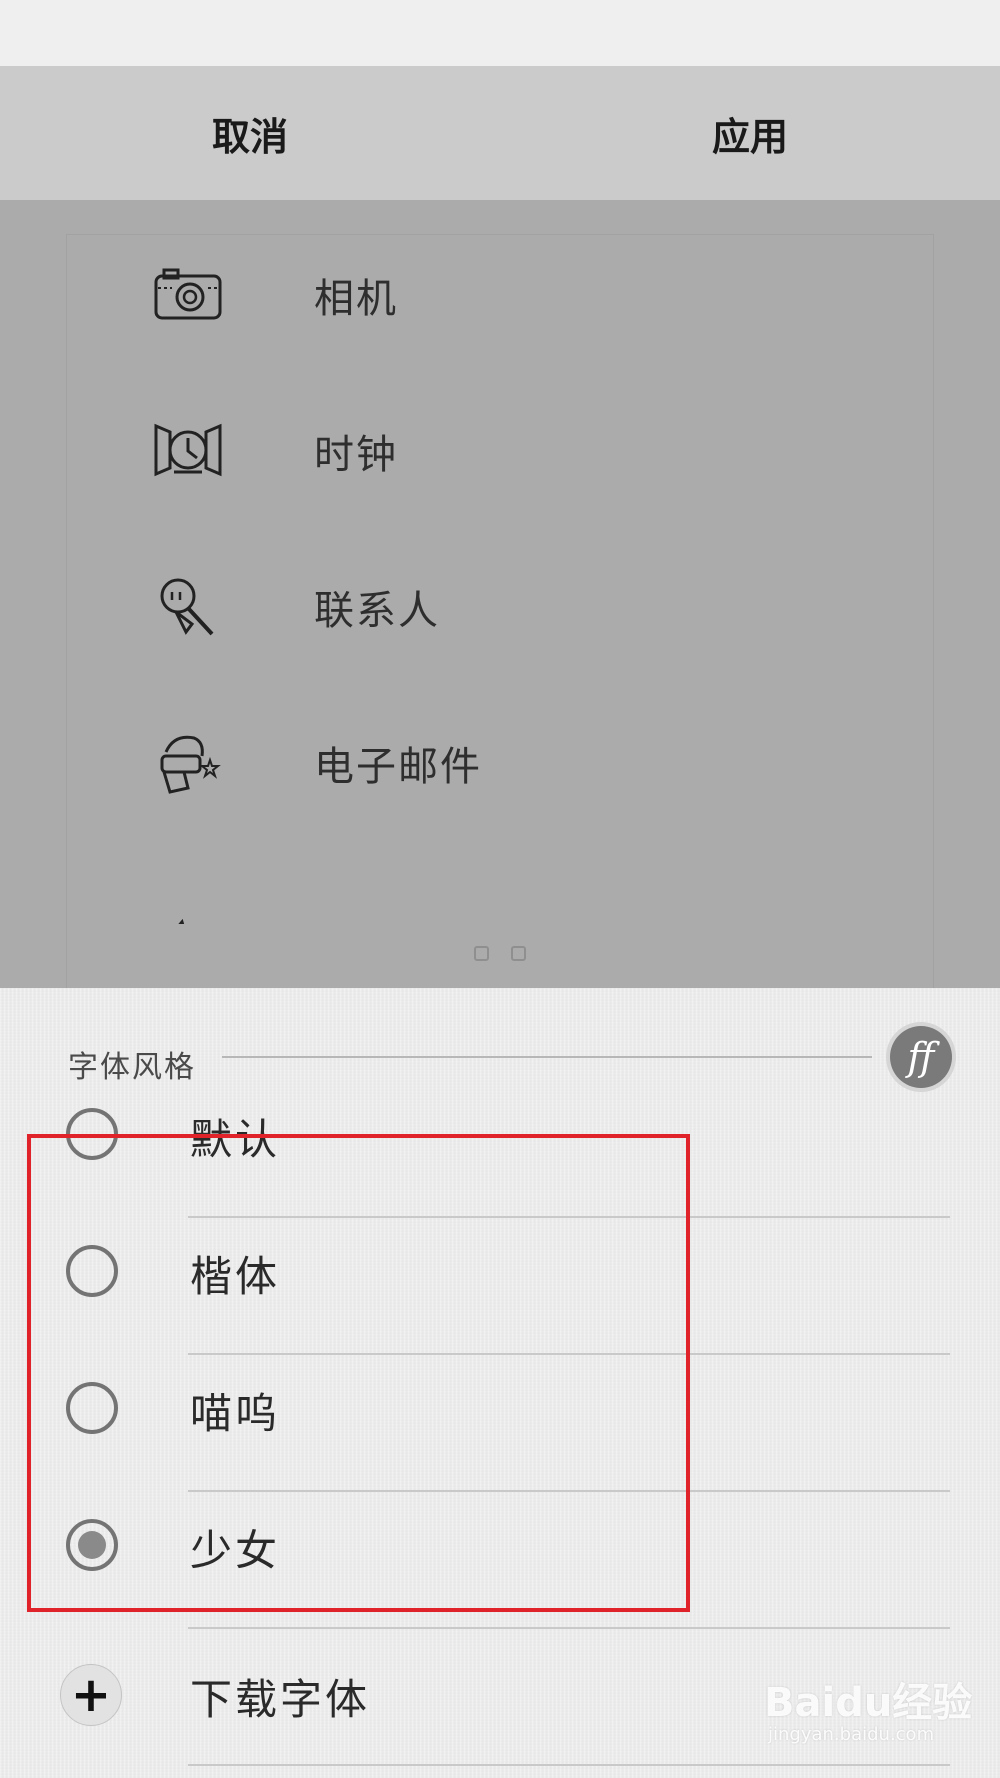 Image resolution: width=1000 pixels, height=1778 pixels. I want to click on partial-icon, so click(188, 903).